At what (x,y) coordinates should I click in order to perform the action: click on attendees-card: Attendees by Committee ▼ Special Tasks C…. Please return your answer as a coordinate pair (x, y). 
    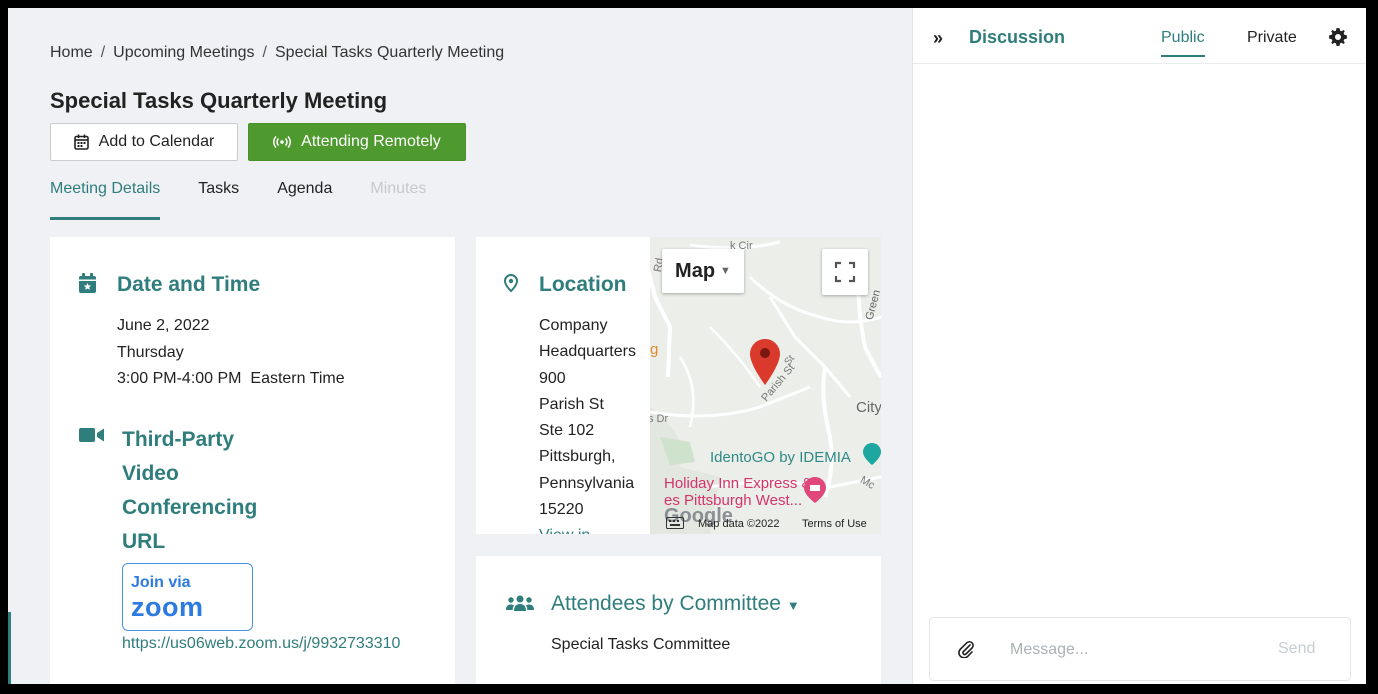
    Looking at the image, I should click on (678, 620).